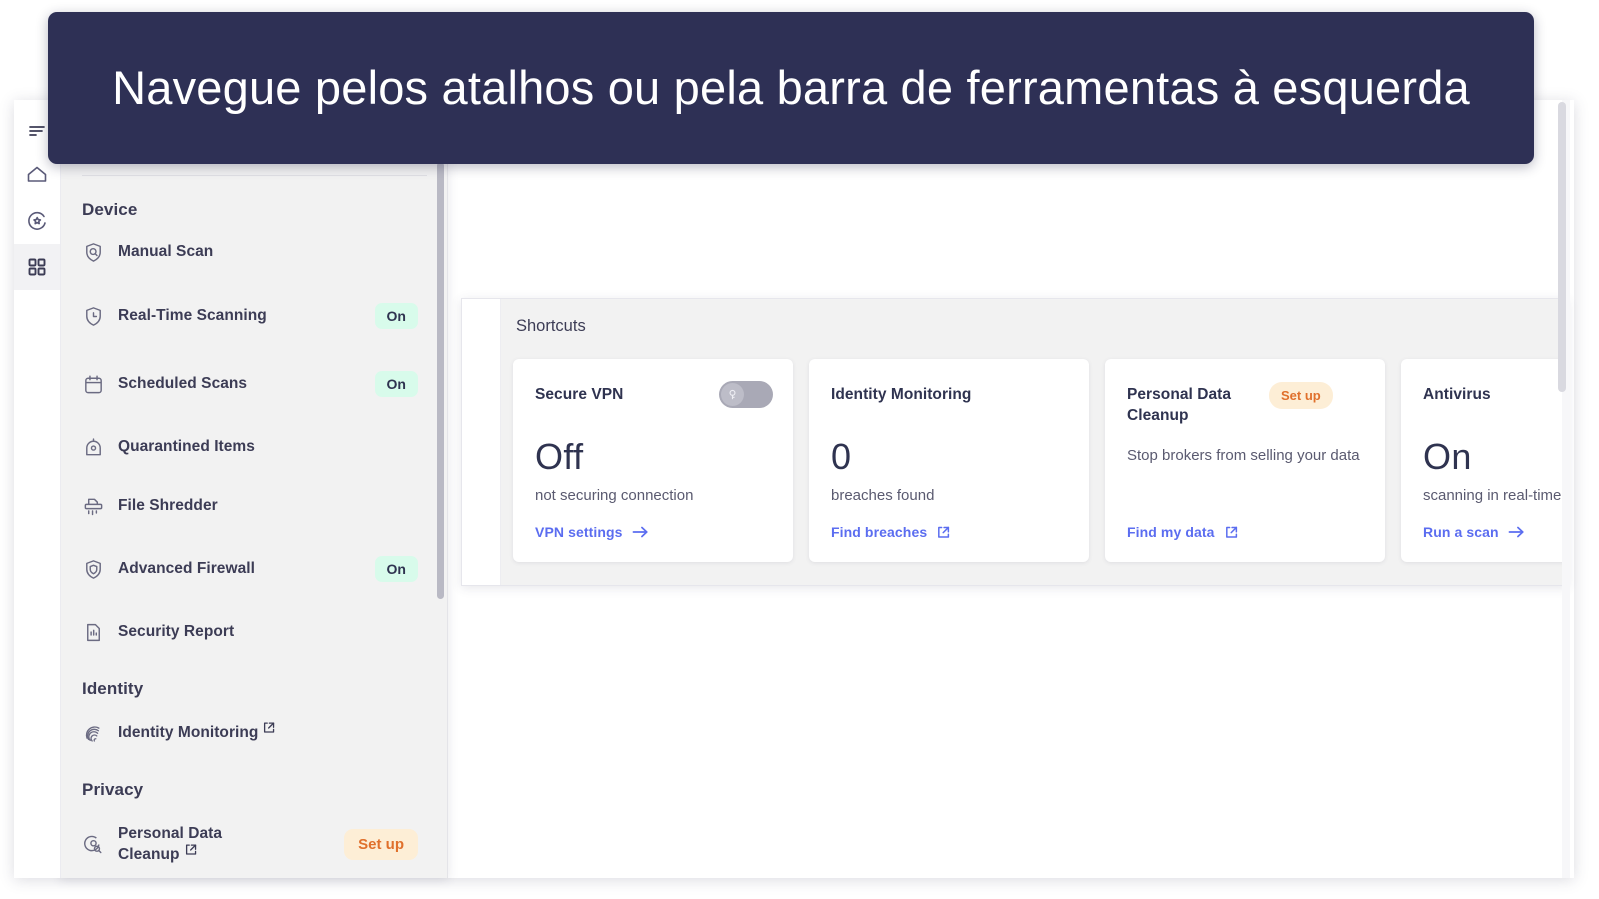  I want to click on card-header: Personal Data Cleanup Set up, so click(1246, 404).